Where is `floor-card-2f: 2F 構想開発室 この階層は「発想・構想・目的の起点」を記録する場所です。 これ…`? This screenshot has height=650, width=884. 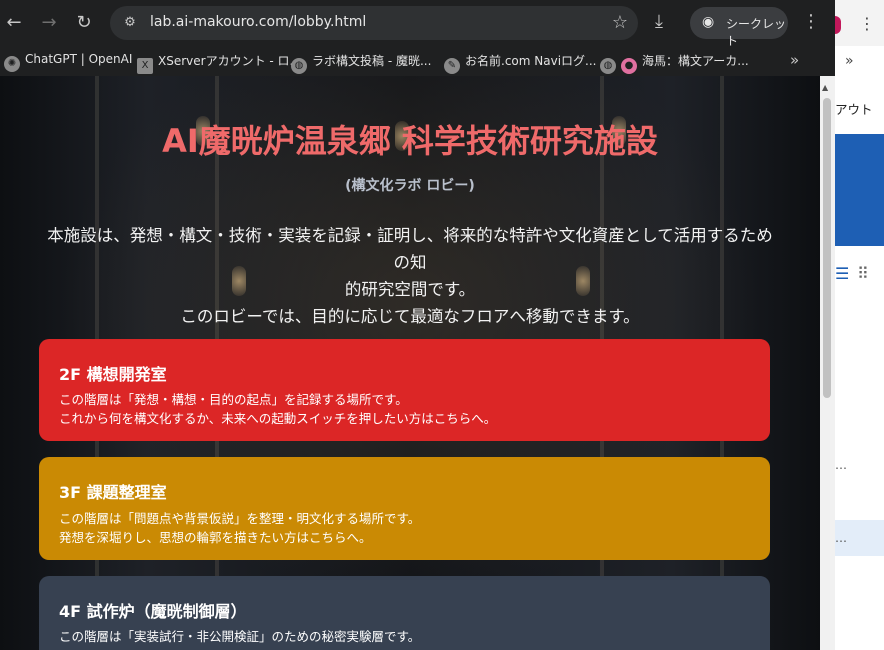
floor-card-2f: 2F 構想開発室 この階層は「発想・構想・目的の起点」を記録する場所です。 これ… is located at coordinates (404, 390).